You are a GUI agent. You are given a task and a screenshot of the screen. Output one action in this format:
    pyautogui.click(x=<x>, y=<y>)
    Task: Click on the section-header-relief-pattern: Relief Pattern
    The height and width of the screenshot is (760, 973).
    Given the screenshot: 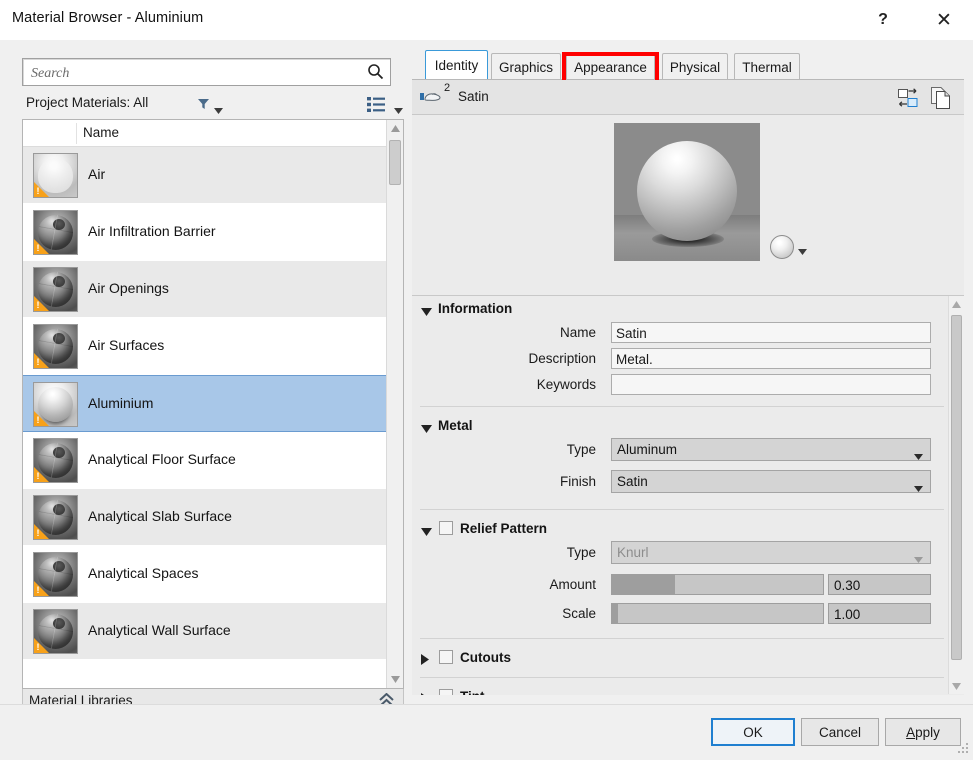 What is the action you would take?
    pyautogui.click(x=680, y=529)
    